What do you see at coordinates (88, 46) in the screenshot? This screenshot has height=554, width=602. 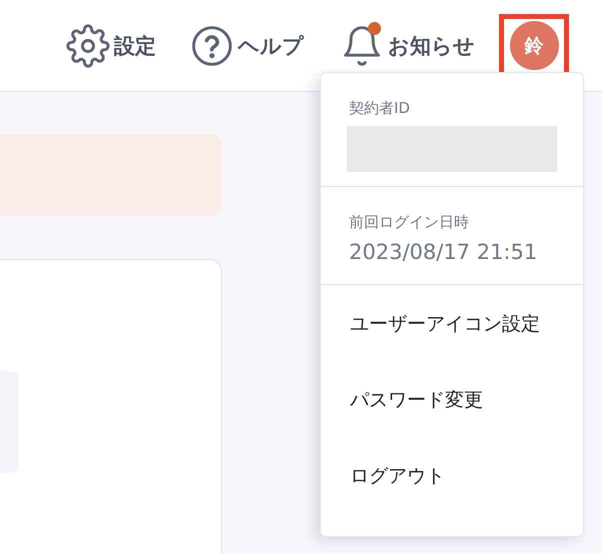 I see `settings-icon` at bounding box center [88, 46].